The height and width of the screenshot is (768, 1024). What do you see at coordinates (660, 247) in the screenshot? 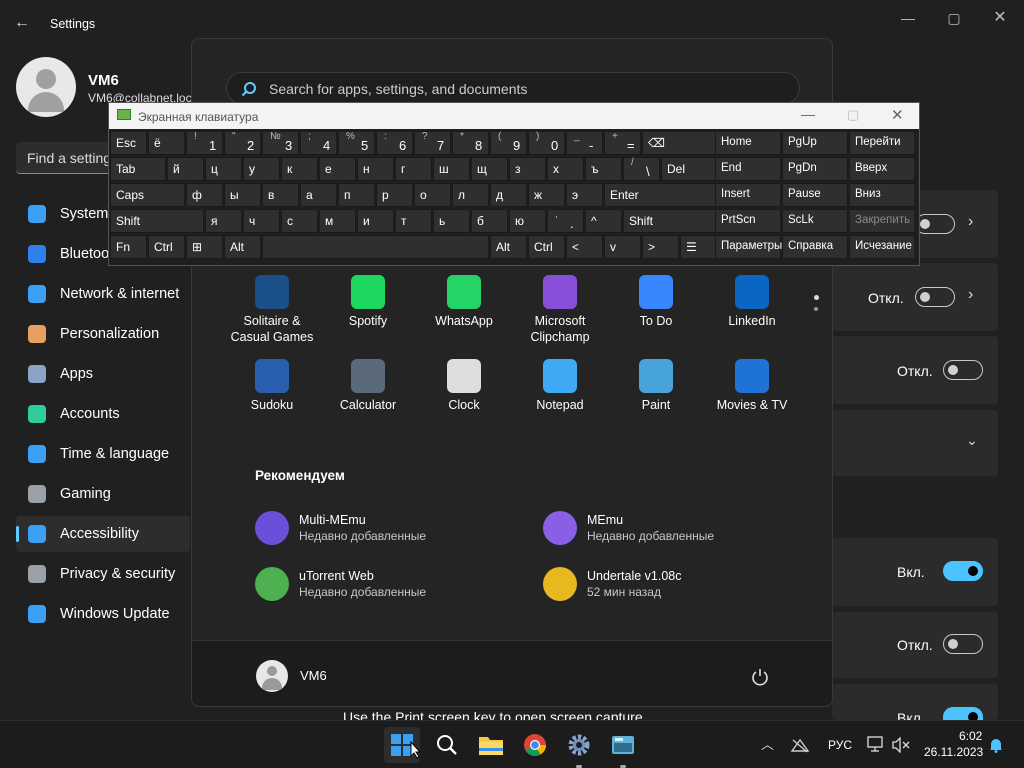
I see `osk-key: >` at bounding box center [660, 247].